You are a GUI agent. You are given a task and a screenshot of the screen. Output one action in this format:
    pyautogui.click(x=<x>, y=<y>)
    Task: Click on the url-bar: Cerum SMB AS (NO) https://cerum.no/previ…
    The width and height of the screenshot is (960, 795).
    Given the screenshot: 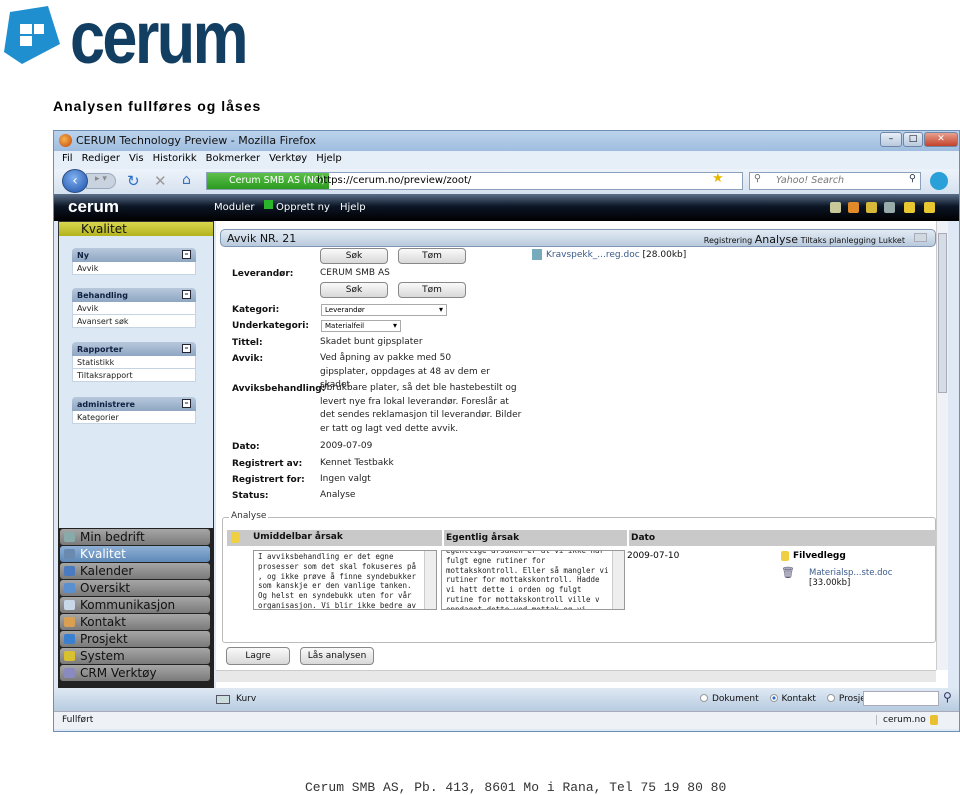 What is the action you would take?
    pyautogui.click(x=474, y=180)
    